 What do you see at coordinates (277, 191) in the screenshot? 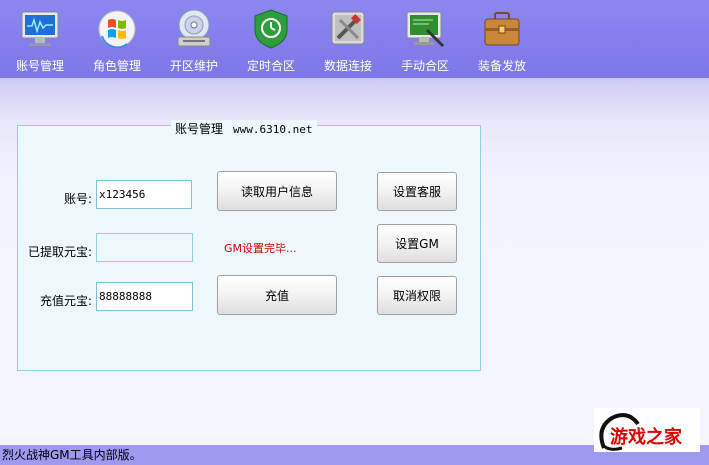
I see `read-user-info-button: 读取用户信息` at bounding box center [277, 191].